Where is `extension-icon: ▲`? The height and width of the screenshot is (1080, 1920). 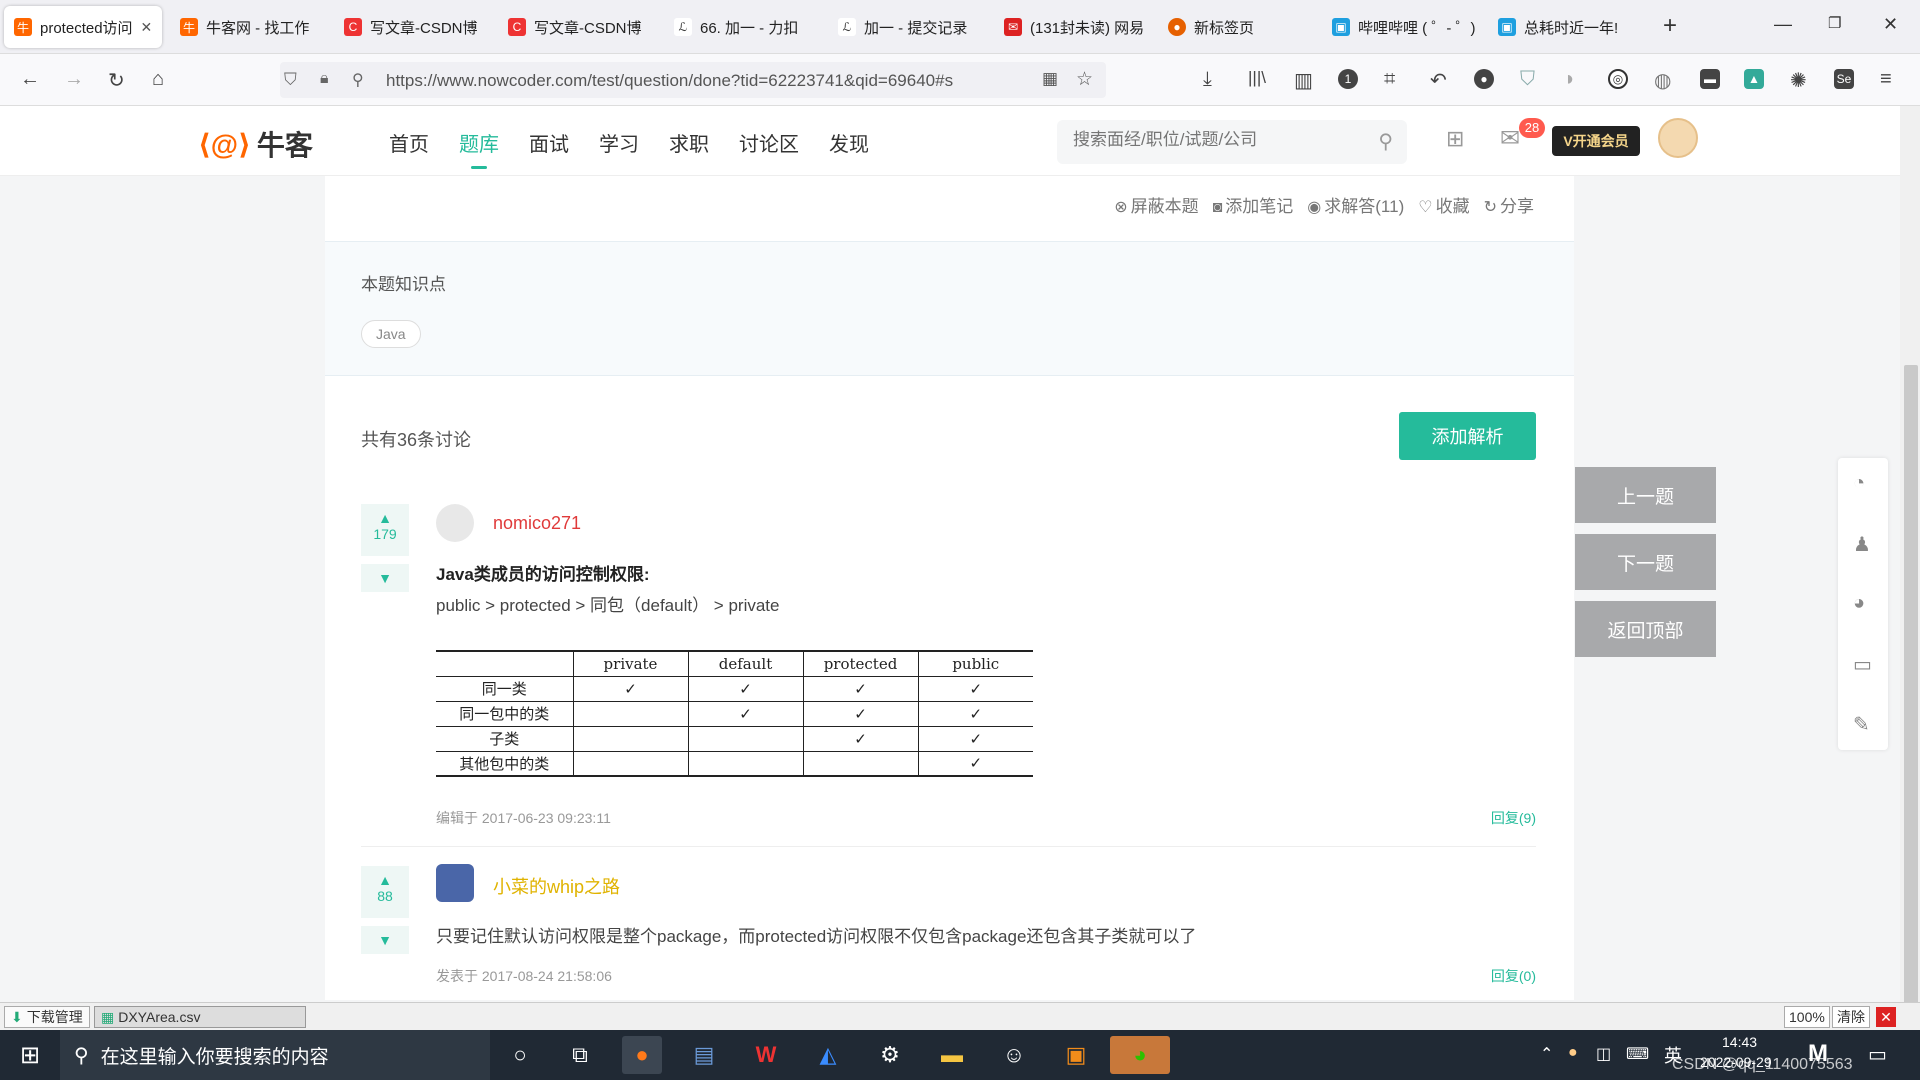
extension-icon: ▲ is located at coordinates (1754, 79).